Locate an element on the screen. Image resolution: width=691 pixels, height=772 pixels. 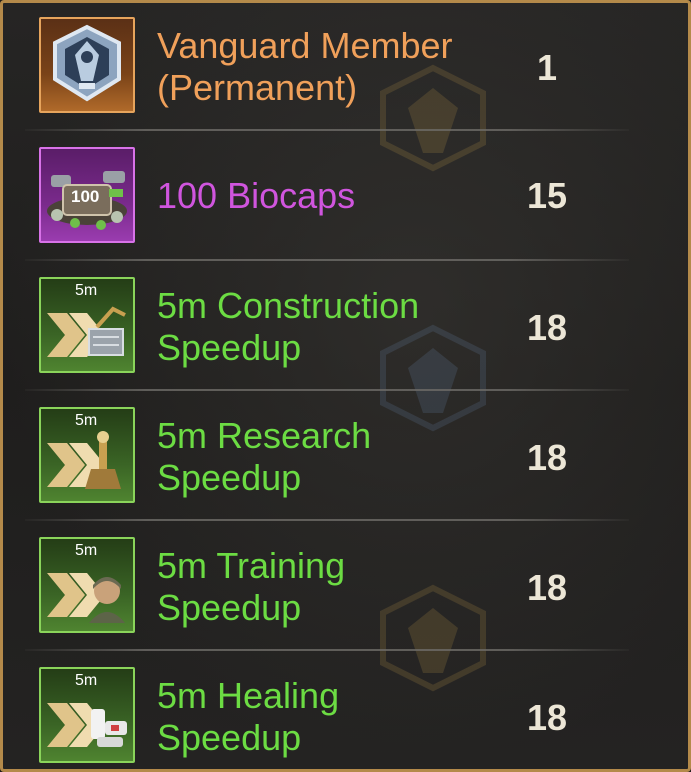
reward-row-biocaps: 100 100 Biocaps 15 is located at coordinates (327, 197).